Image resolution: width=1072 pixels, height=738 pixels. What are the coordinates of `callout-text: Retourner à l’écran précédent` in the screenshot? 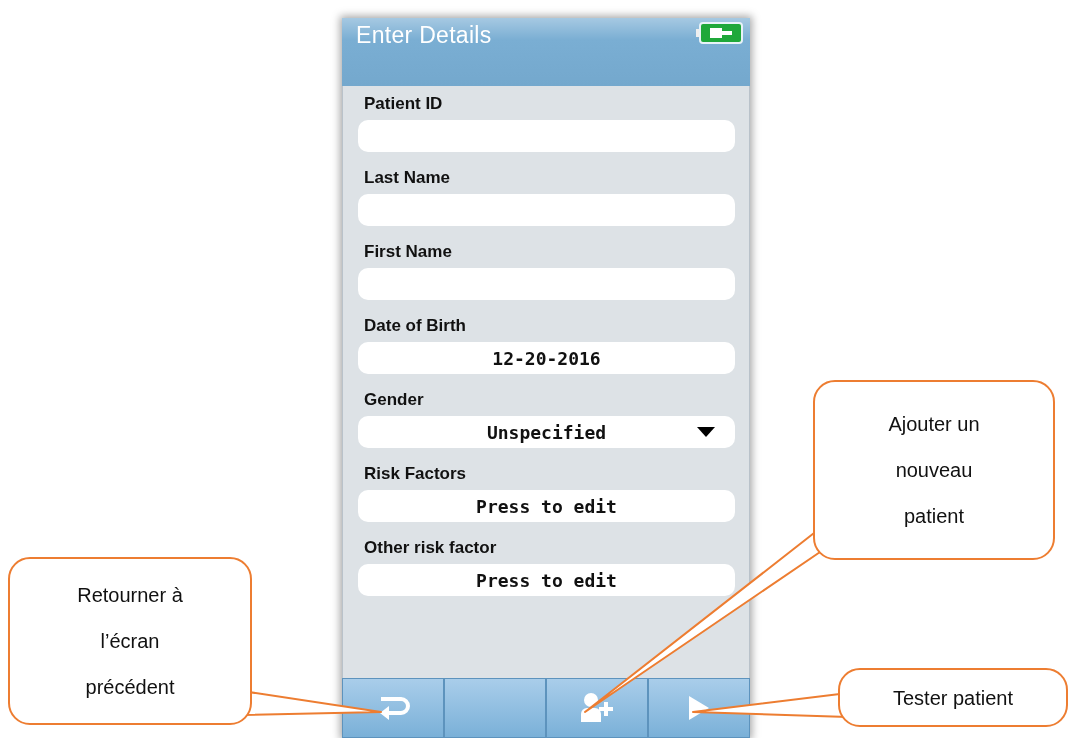 It's located at (130, 641).